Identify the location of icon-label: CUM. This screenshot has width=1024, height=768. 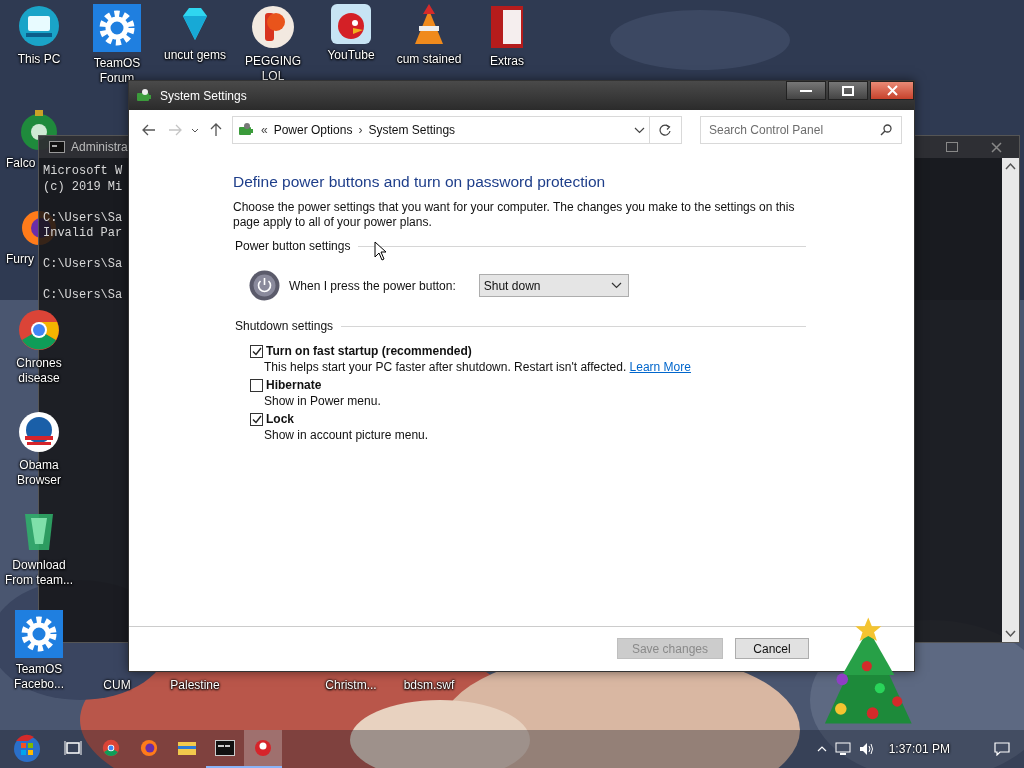
(117, 685).